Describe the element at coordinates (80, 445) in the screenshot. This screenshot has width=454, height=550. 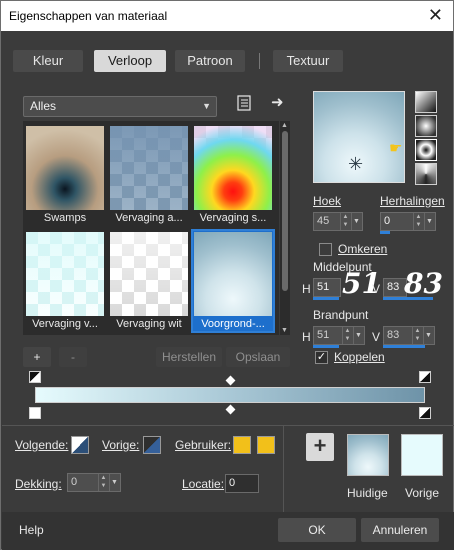
I see `next-swatch-button` at that location.